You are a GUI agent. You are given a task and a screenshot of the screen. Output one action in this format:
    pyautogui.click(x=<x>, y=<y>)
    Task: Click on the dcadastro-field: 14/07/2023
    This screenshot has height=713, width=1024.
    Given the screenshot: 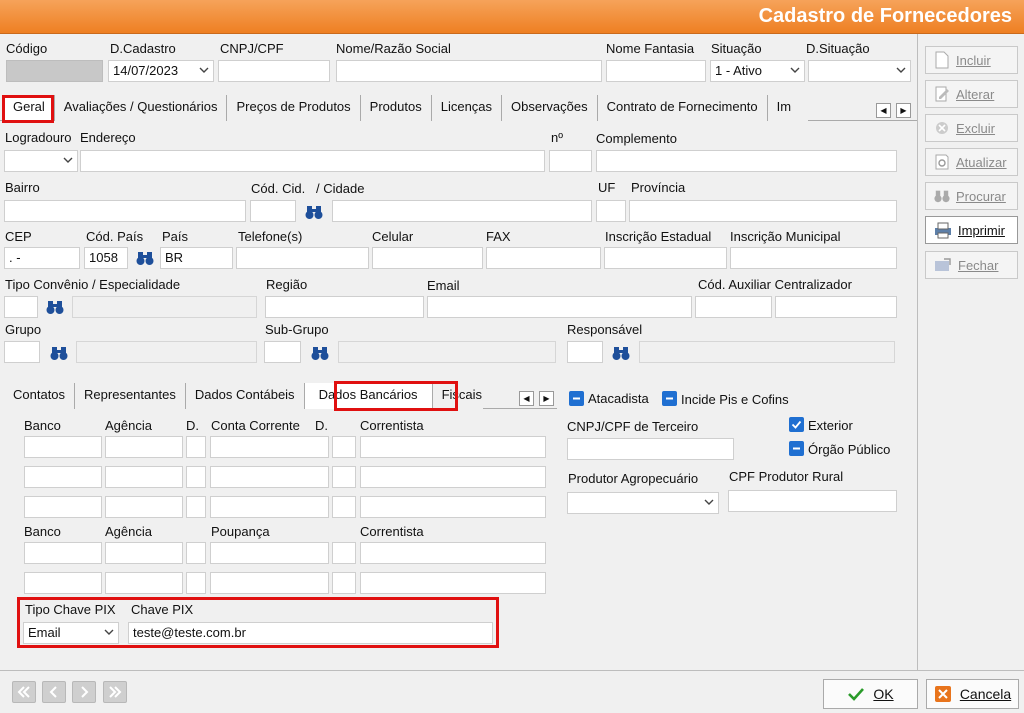 What is the action you would take?
    pyautogui.click(x=161, y=71)
    